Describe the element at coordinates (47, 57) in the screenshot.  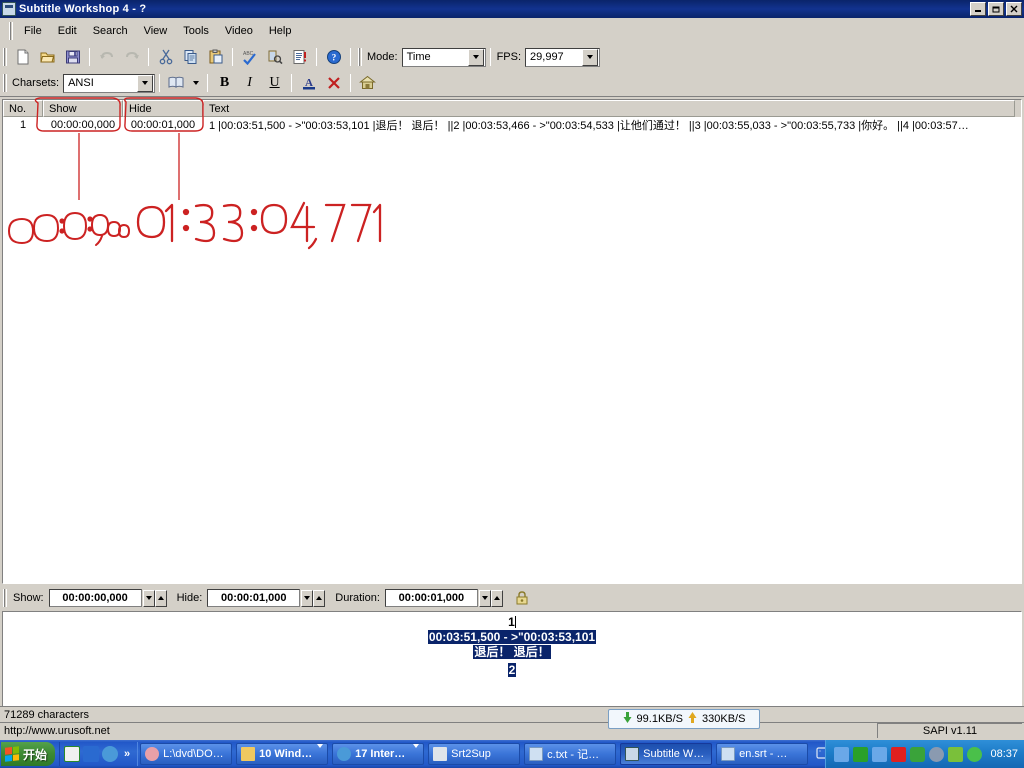
I see `open-folder-icon` at that location.